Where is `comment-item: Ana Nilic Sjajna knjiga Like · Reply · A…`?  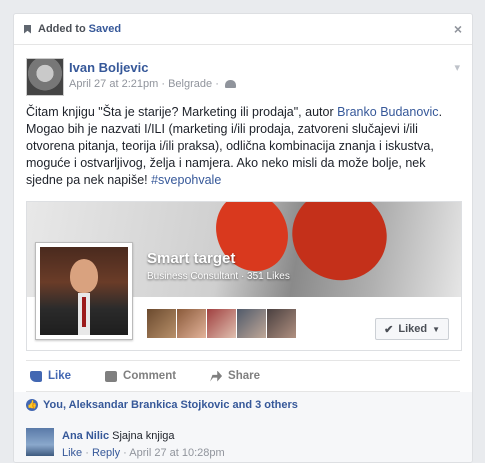
comment-item: Ana Nilic Sjajna knjiga Like · Reply · A… is located at coordinates (243, 440).